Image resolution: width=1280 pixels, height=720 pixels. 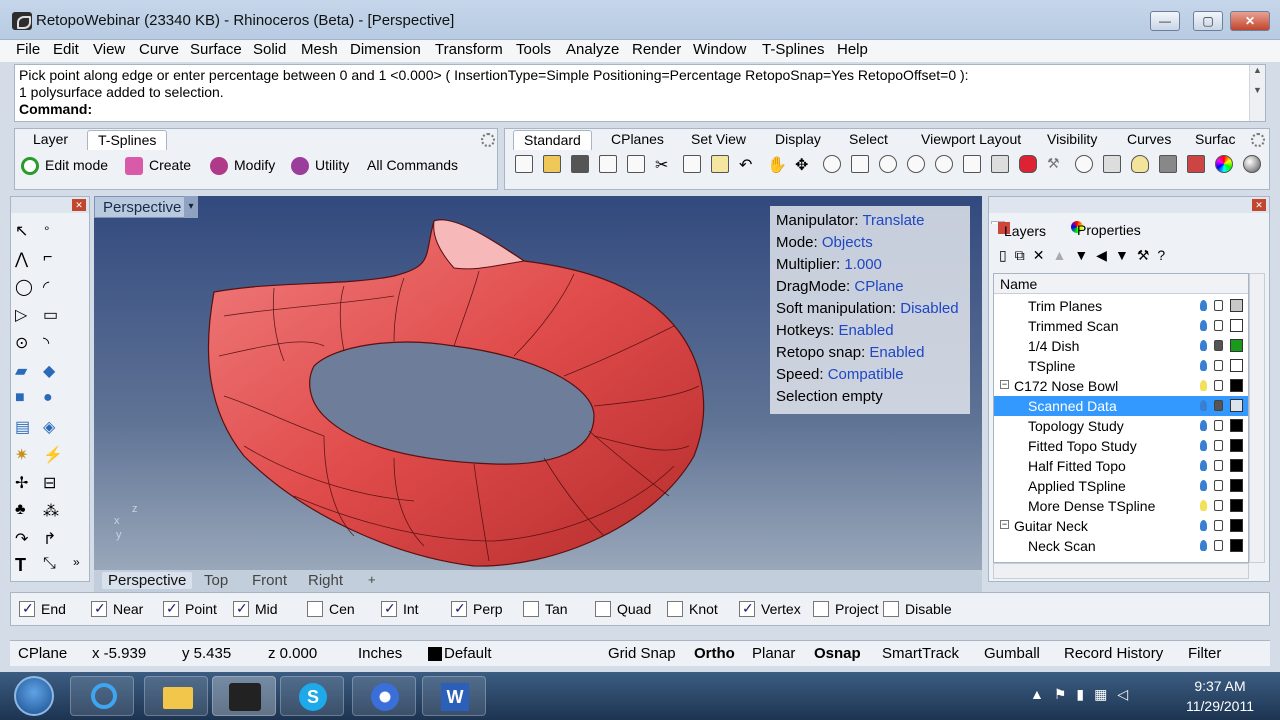 What do you see at coordinates (1056, 164) in the screenshot?
I see `wand-icon: ⚒` at bounding box center [1056, 164].